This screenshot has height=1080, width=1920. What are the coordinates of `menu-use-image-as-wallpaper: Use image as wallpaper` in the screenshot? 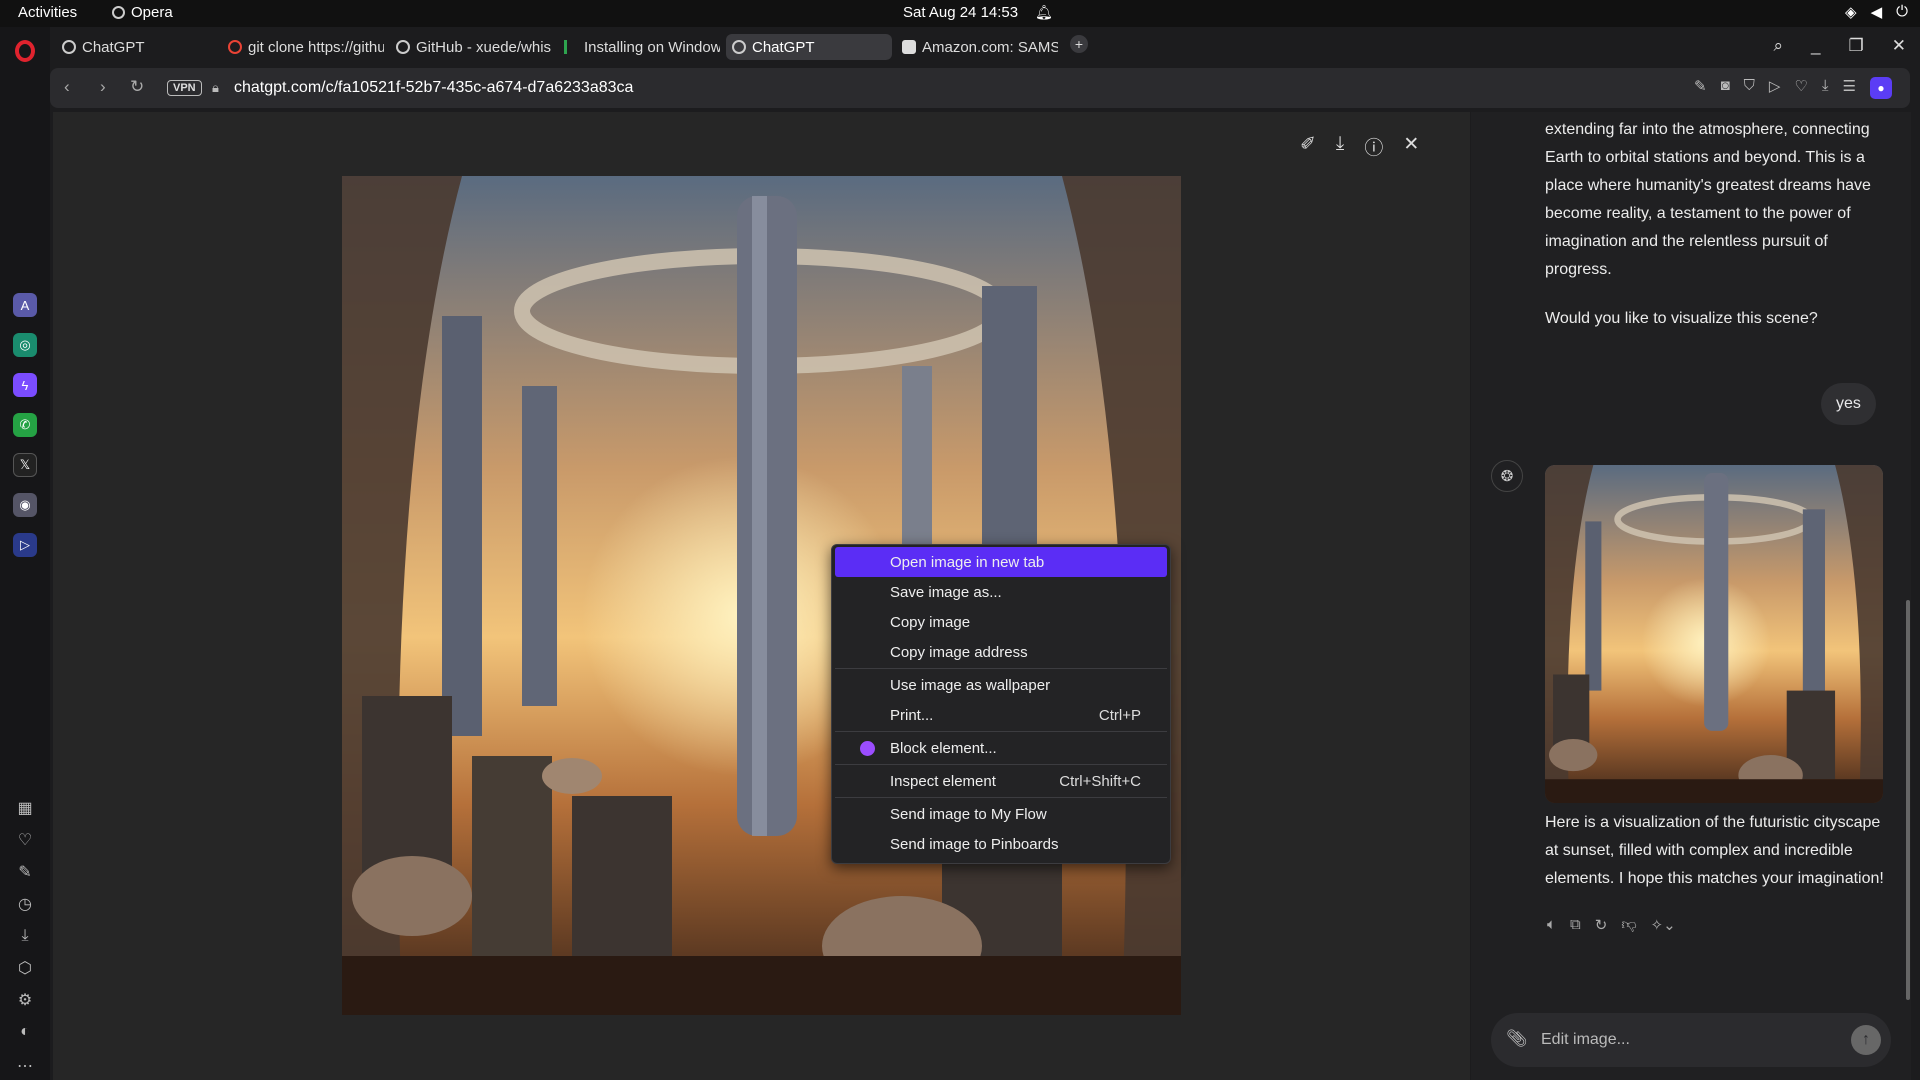 It's located at (1001, 685).